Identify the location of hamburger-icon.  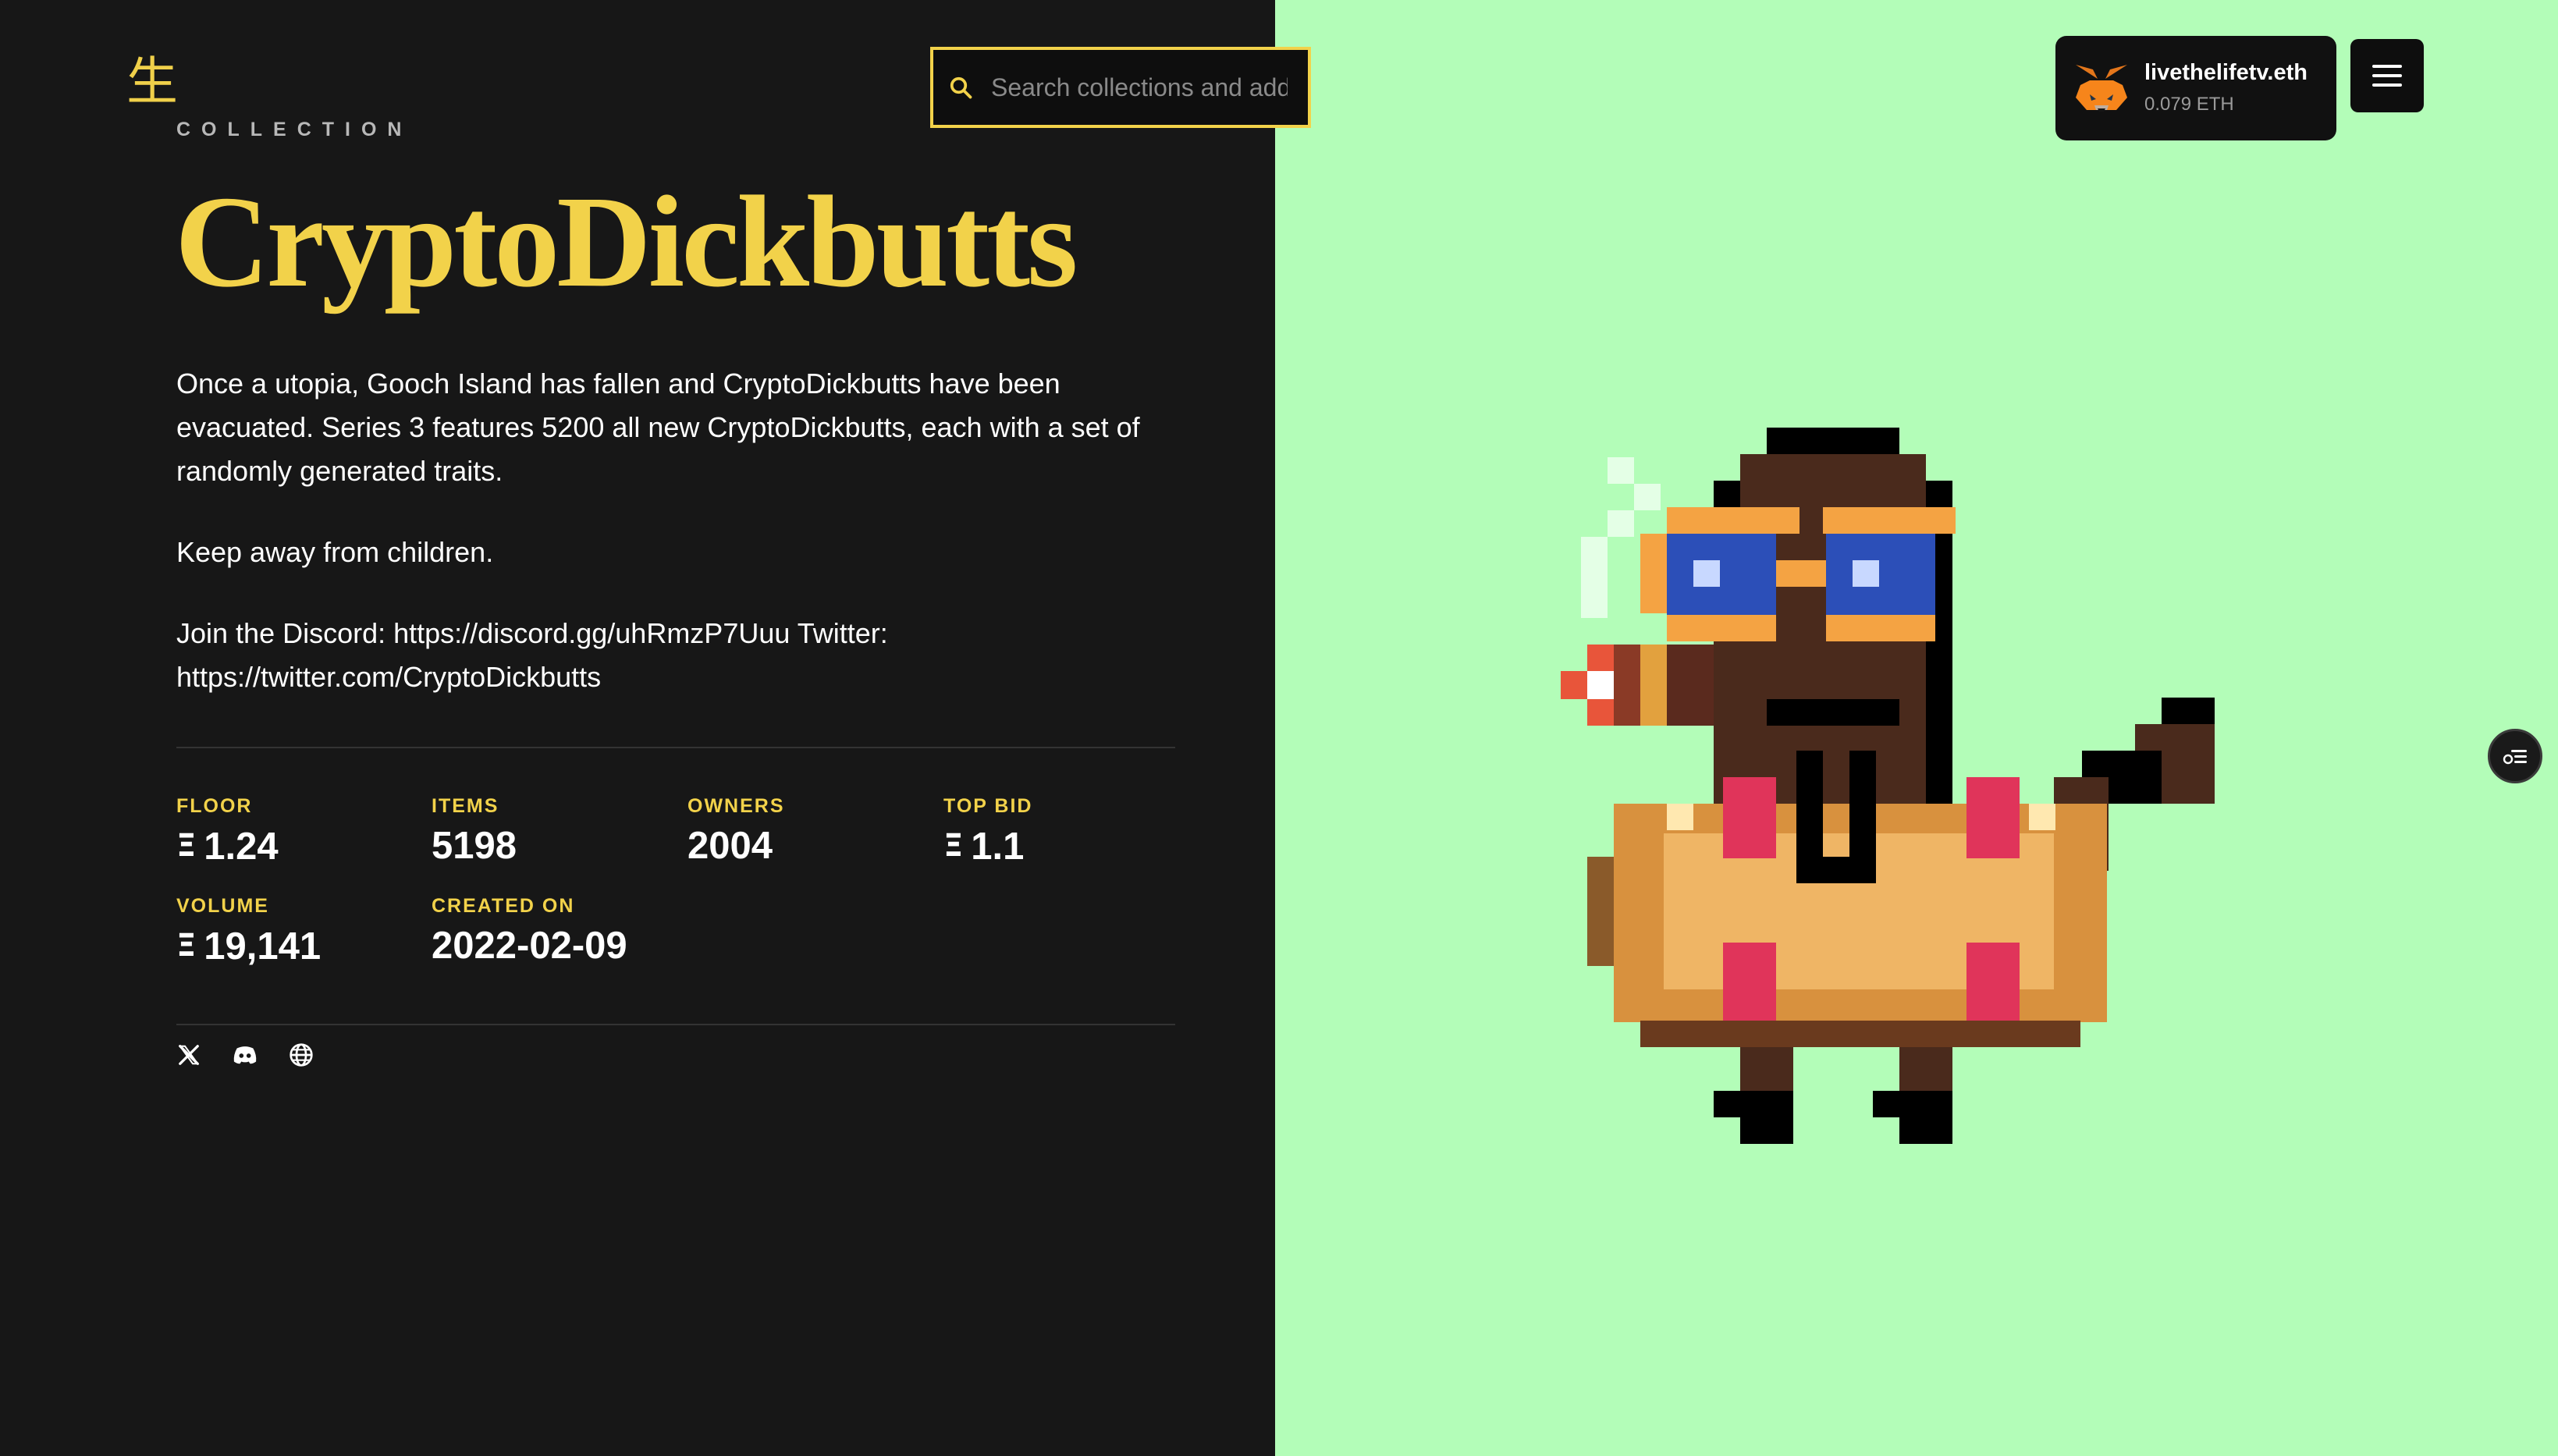
(2387, 76).